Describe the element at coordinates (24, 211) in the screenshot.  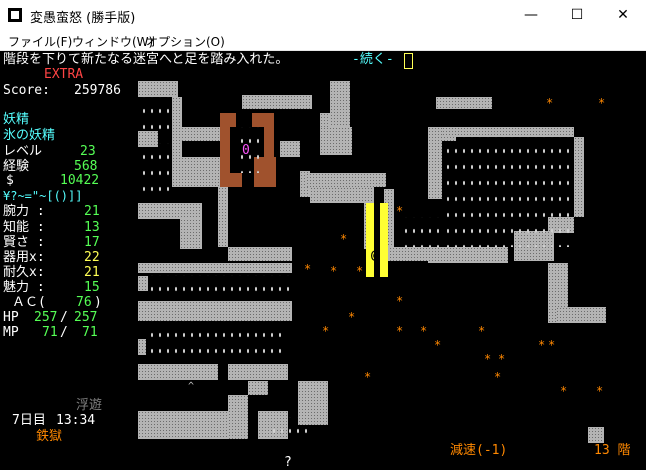
I see `str-label: 腕力 :` at that location.